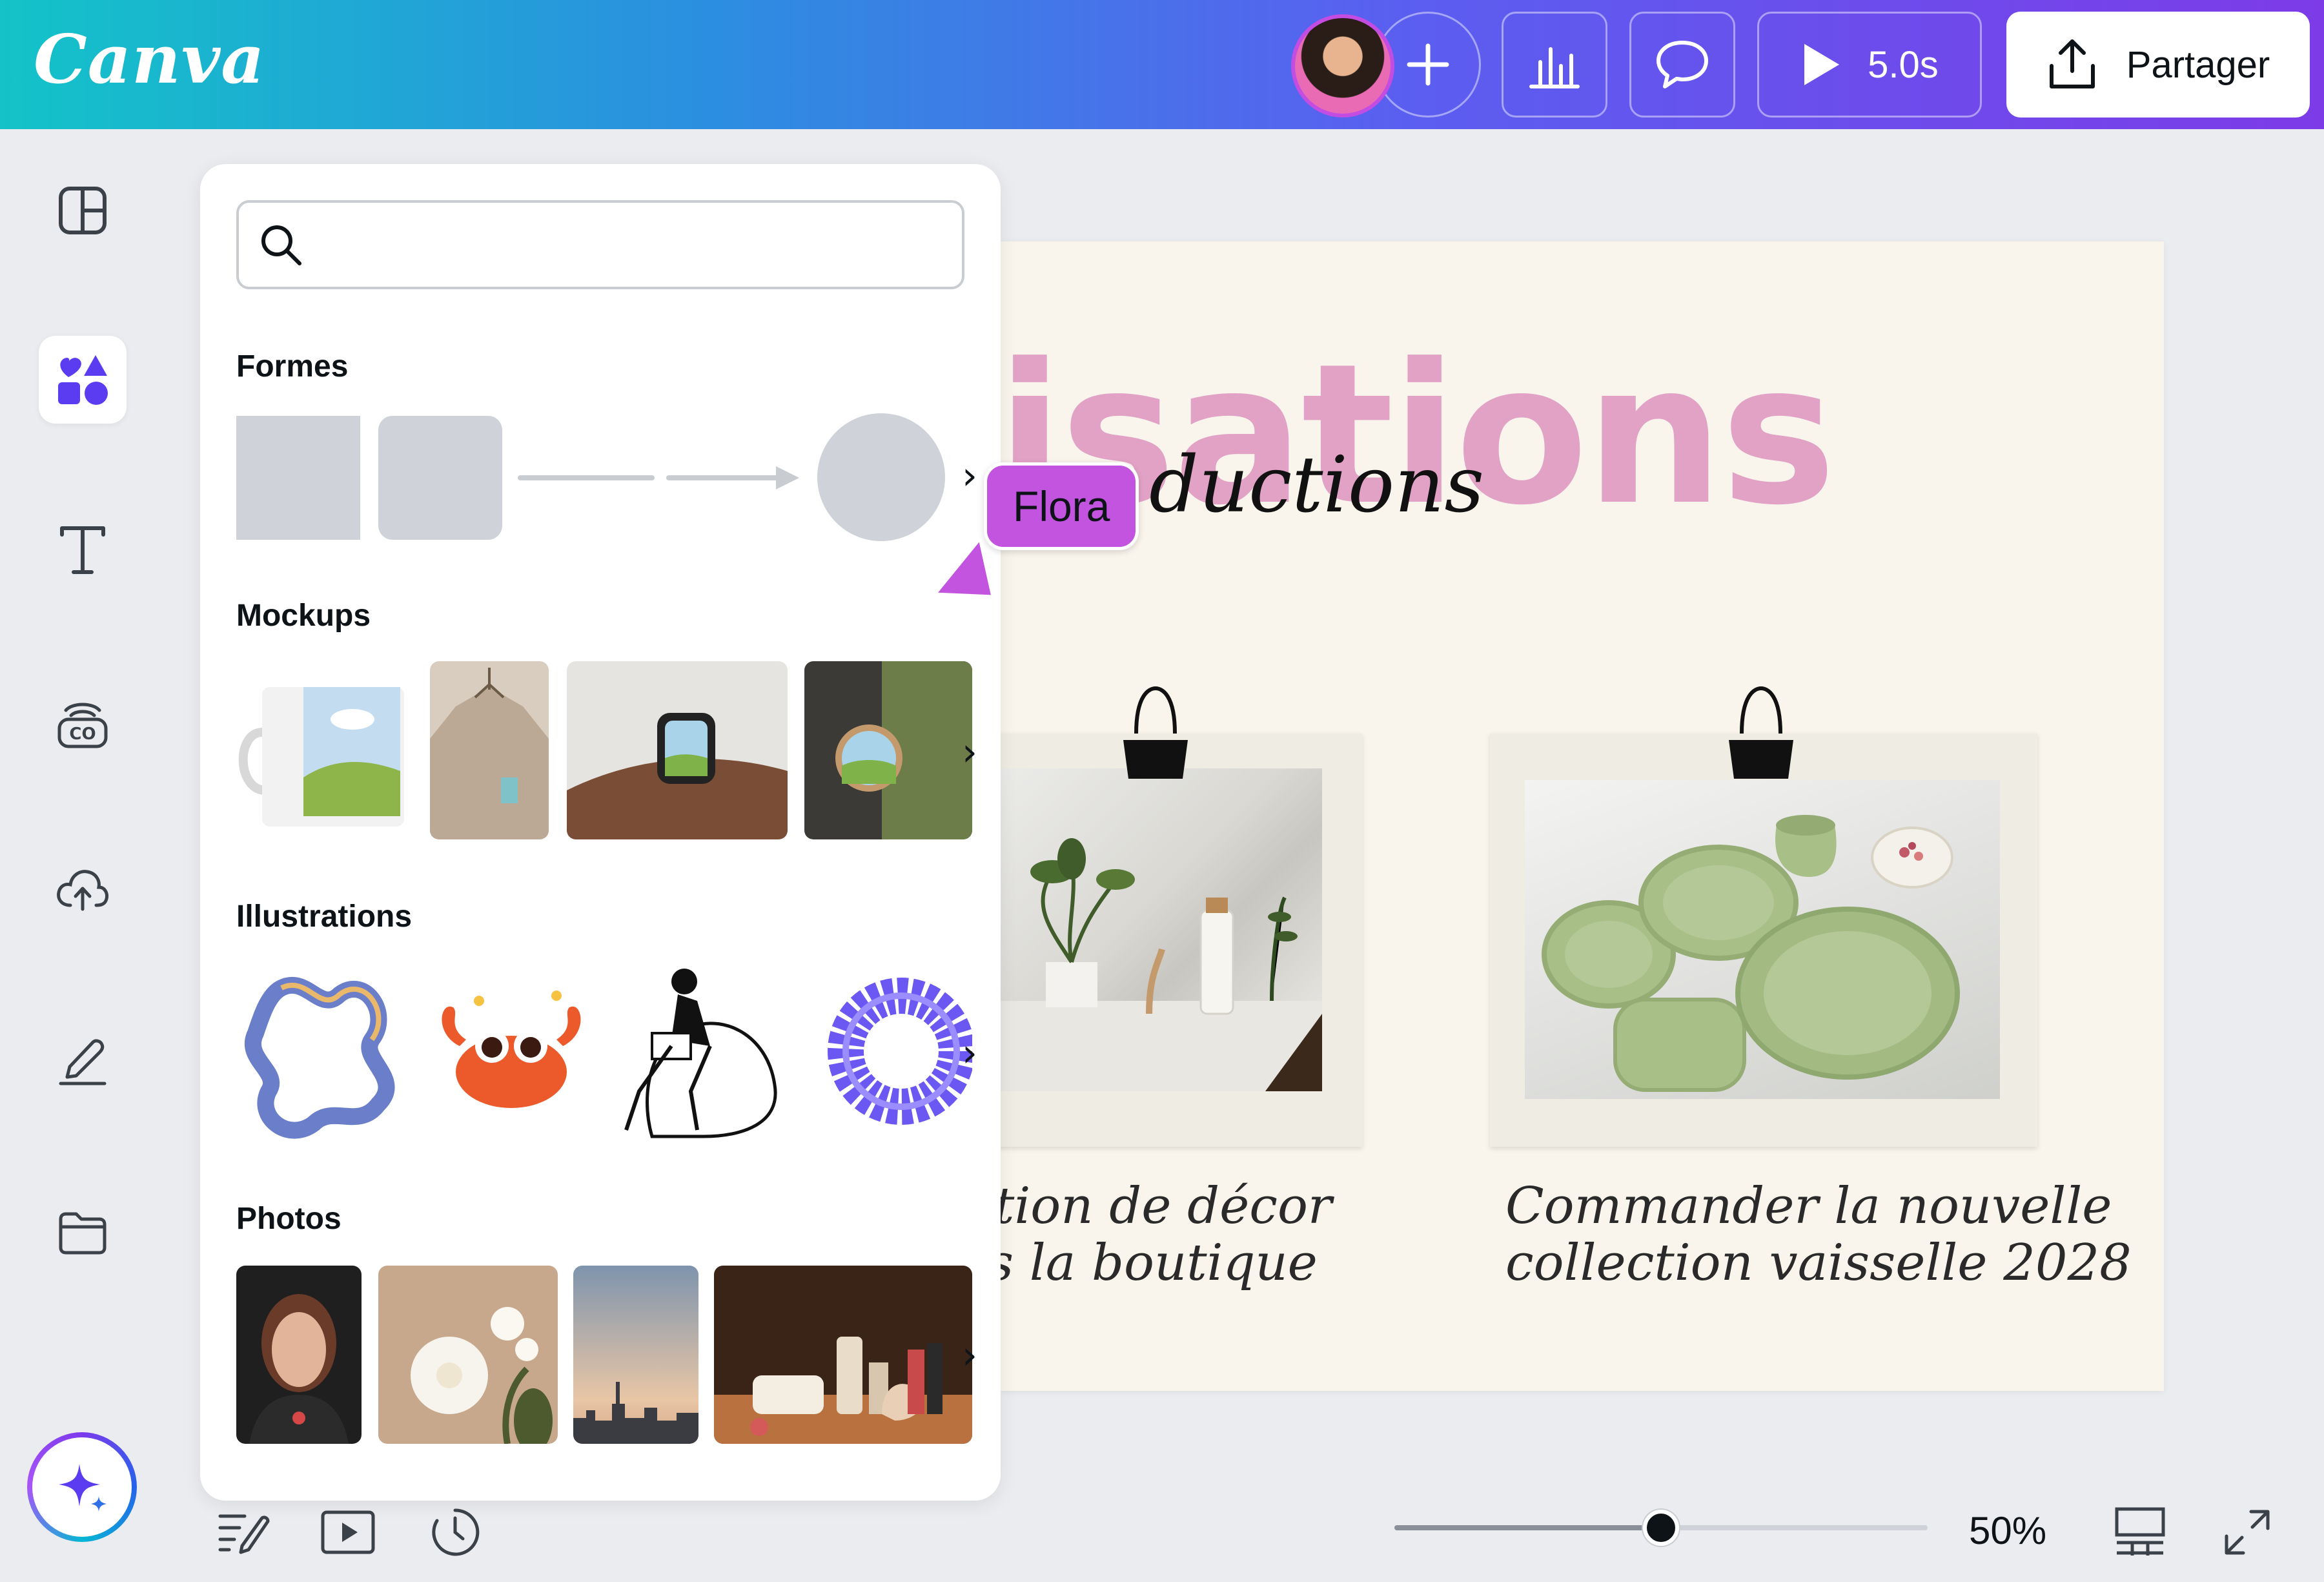  What do you see at coordinates (2072, 63) in the screenshot?
I see `upload-icon` at bounding box center [2072, 63].